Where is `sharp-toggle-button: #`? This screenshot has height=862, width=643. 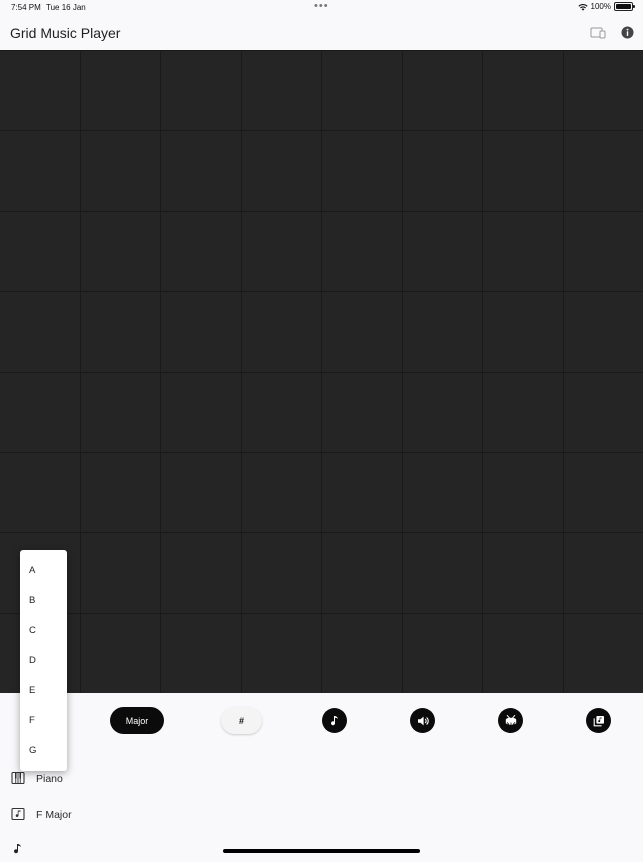
sharp-toggle-button: # is located at coordinates (241, 720).